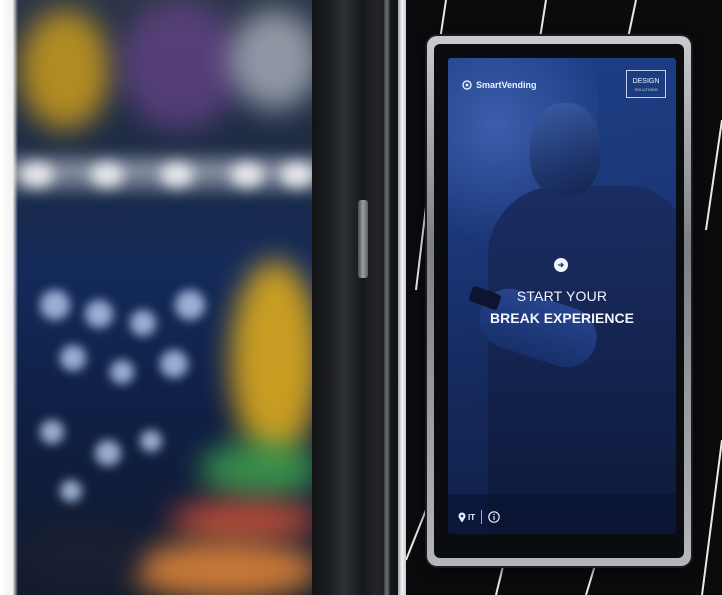  I want to click on footer-icons: IT, so click(479, 517).